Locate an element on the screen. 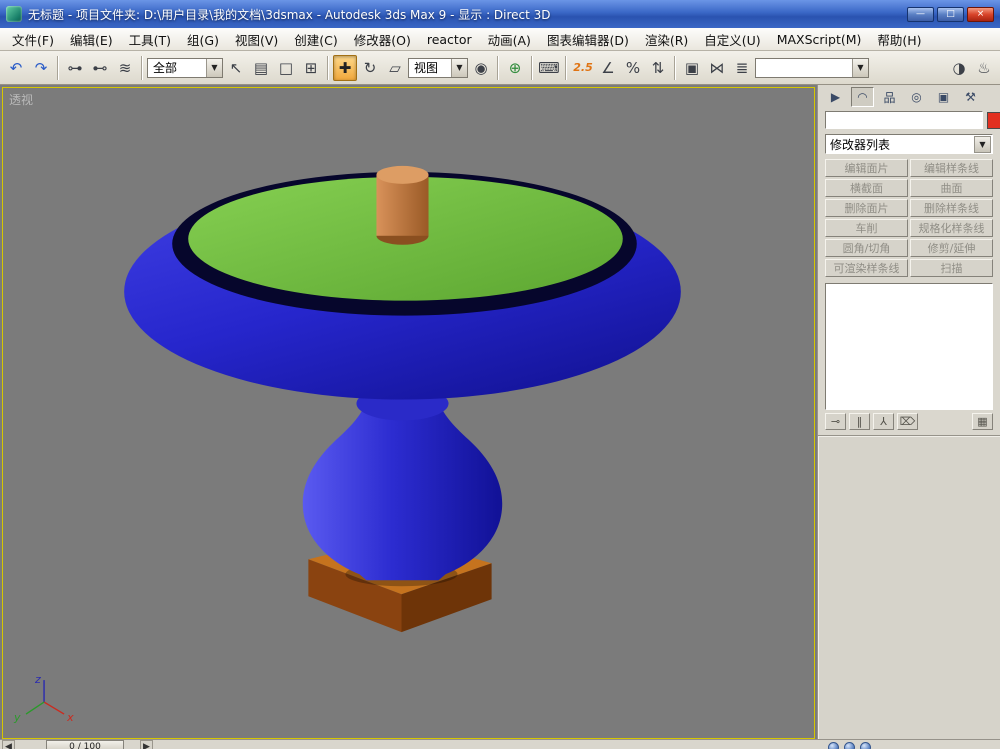 This screenshot has height=749, width=1000. menu-rendering: 渲染(R) is located at coordinates (666, 39).